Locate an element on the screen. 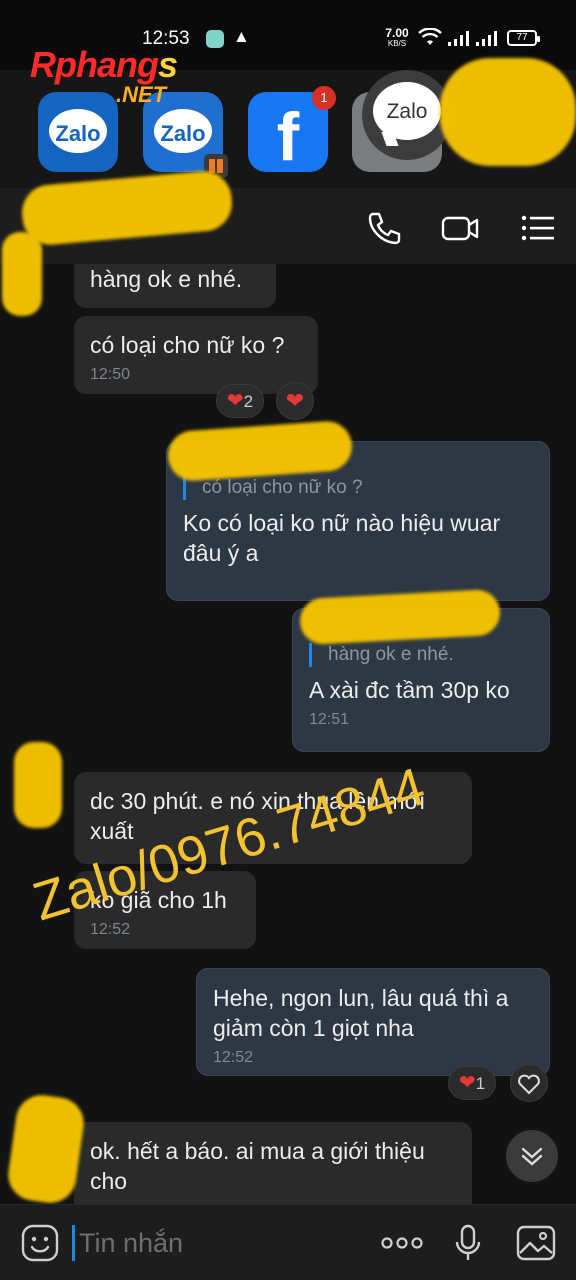 Image resolution: width=576 pixels, height=1280 pixels. network-speed: 7.00 KB/S is located at coordinates (397, 37).